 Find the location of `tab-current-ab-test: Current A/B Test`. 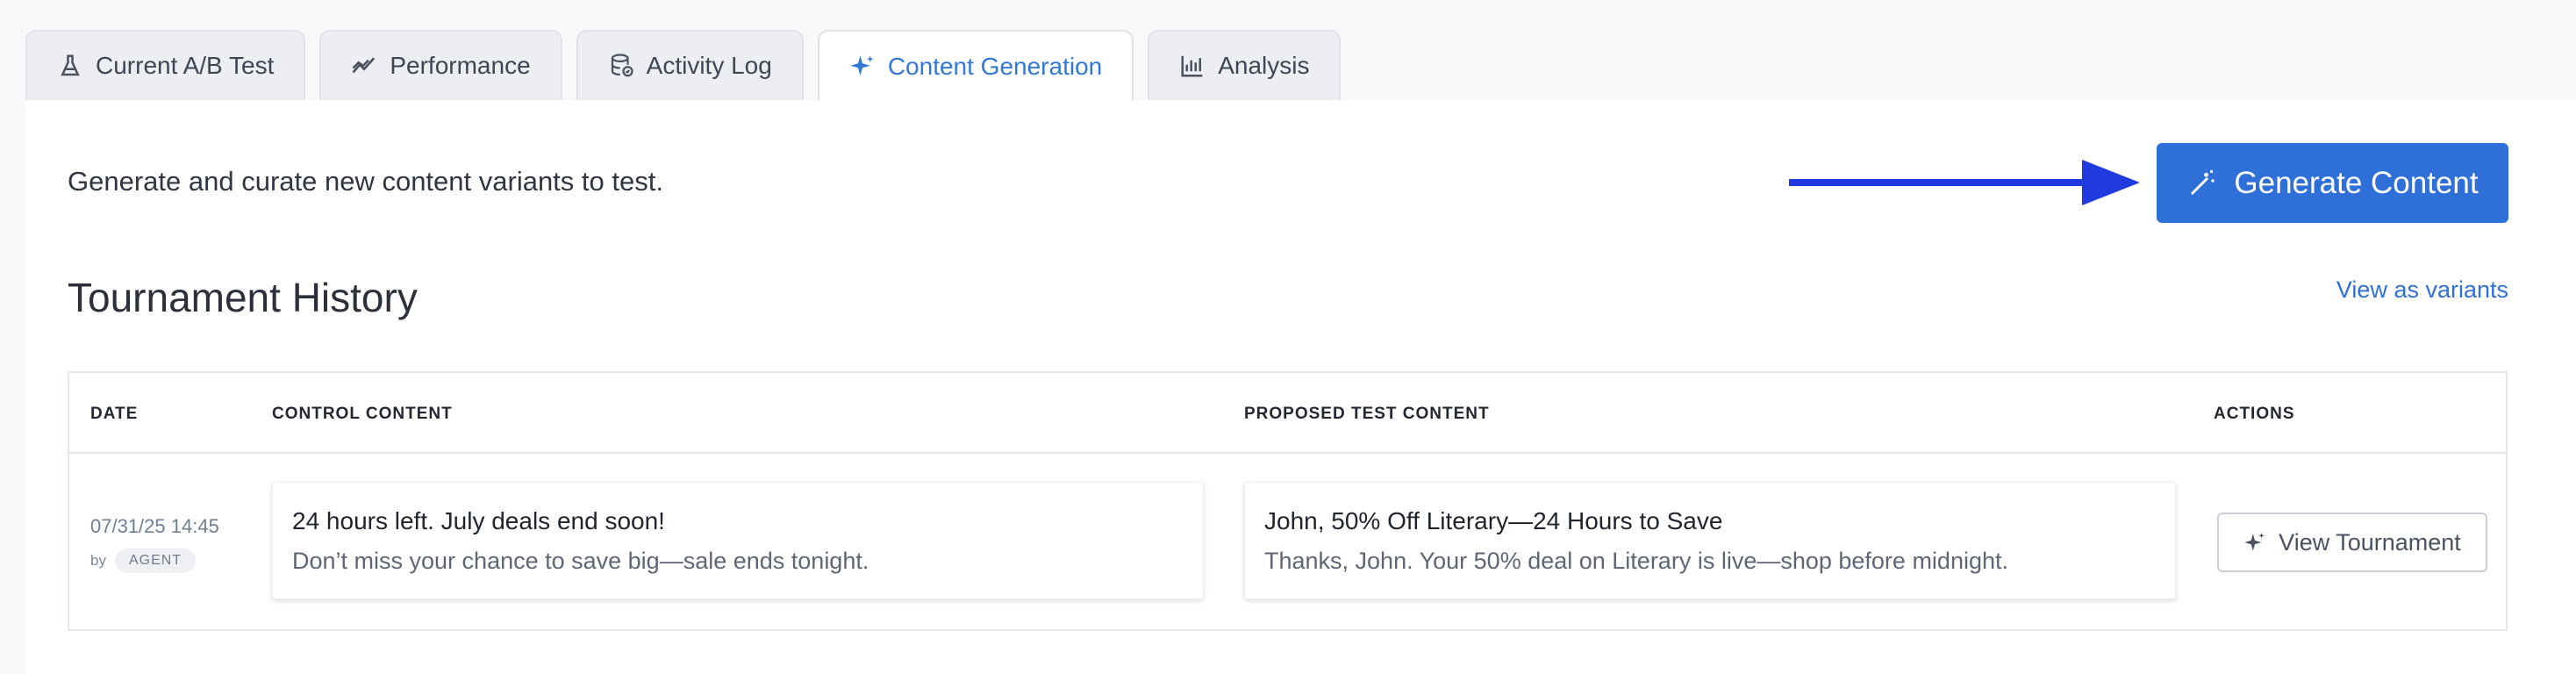

tab-current-ab-test: Current A/B Test is located at coordinates (165, 65).